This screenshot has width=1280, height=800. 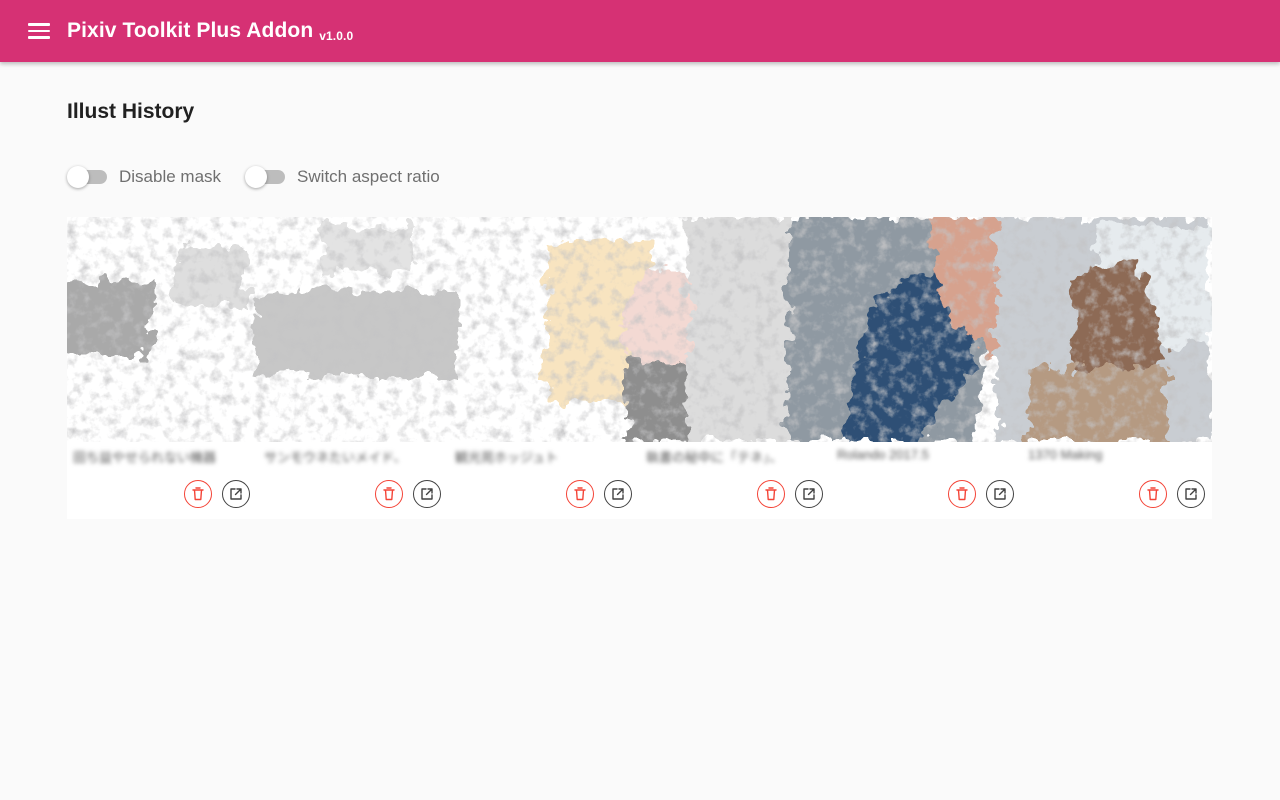 I want to click on app-title-text: Pixiv Toolkit Plus Addon, so click(x=190, y=30).